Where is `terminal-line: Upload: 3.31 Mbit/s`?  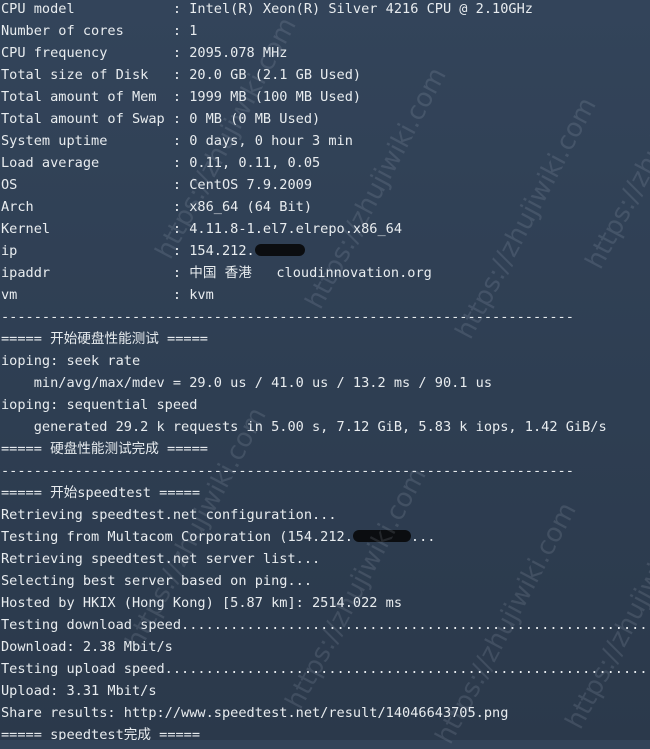 terminal-line: Upload: 3.31 Mbit/s is located at coordinates (79, 691).